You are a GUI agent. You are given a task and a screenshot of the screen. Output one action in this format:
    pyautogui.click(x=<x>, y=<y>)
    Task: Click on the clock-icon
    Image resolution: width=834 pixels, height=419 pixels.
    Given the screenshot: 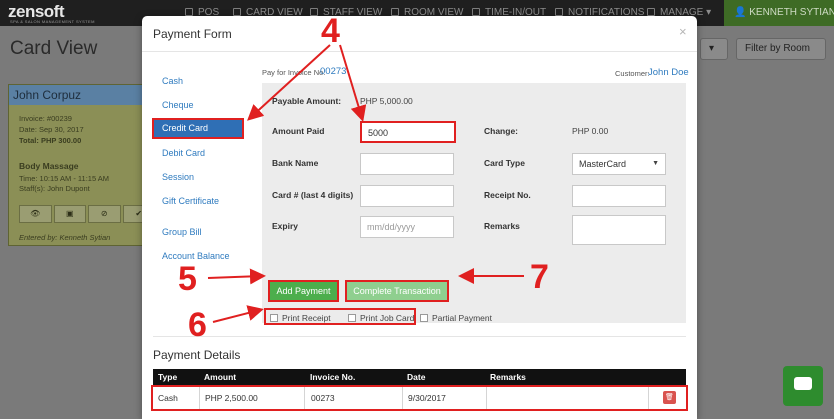 What is the action you would take?
    pyautogui.click(x=476, y=12)
    